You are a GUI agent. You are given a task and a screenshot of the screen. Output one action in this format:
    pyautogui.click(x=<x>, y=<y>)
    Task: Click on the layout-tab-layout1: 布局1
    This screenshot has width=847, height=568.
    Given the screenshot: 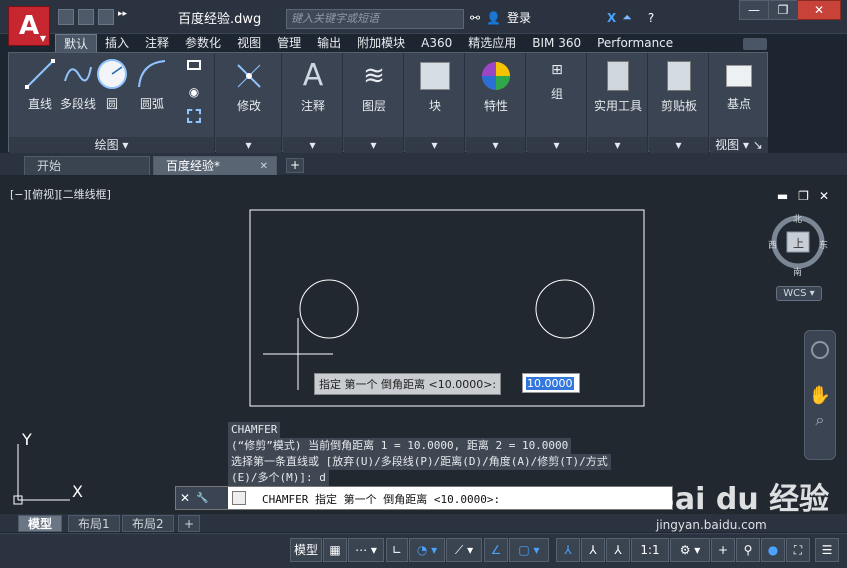 What is the action you would take?
    pyautogui.click(x=94, y=523)
    